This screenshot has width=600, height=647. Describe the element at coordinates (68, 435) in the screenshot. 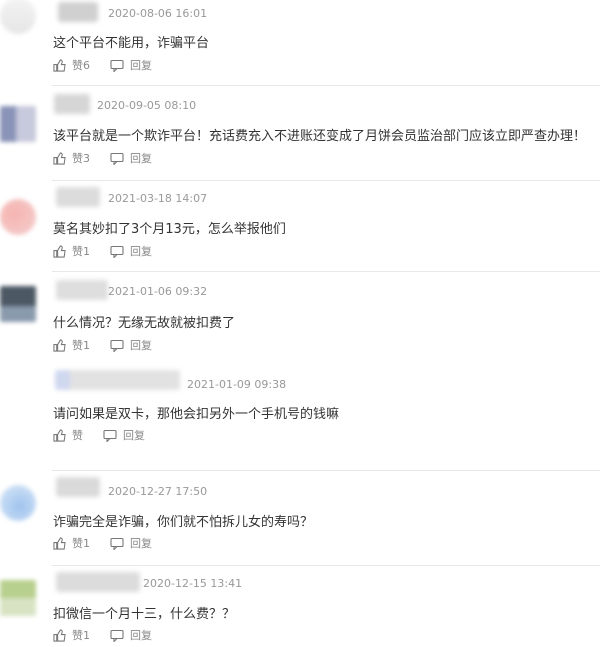

I see `like-button: 赞` at that location.